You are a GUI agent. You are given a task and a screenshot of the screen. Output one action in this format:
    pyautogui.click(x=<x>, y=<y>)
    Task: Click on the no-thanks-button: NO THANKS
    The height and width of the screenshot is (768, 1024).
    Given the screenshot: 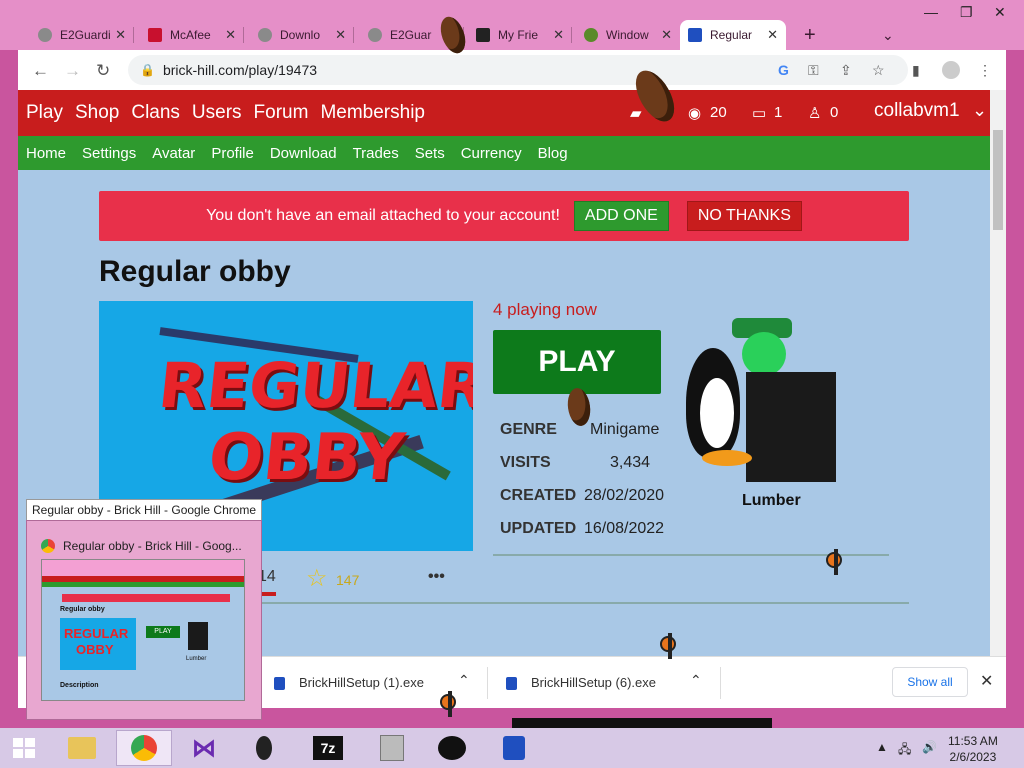 What is the action you would take?
    pyautogui.click(x=744, y=216)
    